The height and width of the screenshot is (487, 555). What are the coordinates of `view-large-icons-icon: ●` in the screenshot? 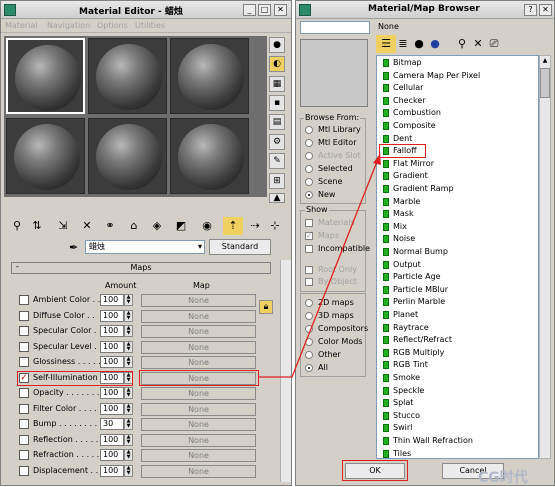 It's located at (435, 44).